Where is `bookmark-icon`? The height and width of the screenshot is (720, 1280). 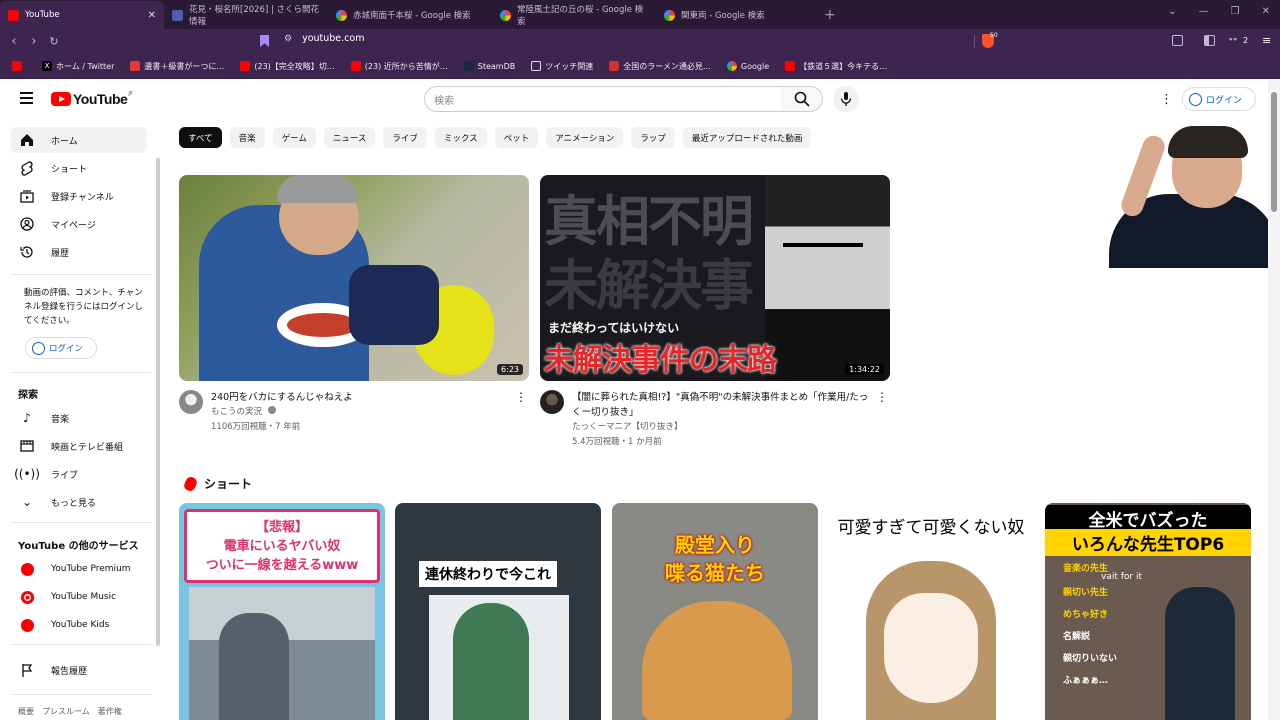 bookmark-icon is located at coordinates (264, 41).